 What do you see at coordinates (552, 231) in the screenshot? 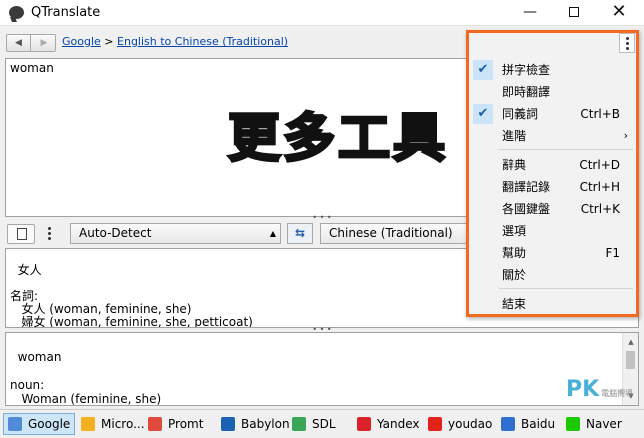
I see `menu-item-7: 選項` at bounding box center [552, 231].